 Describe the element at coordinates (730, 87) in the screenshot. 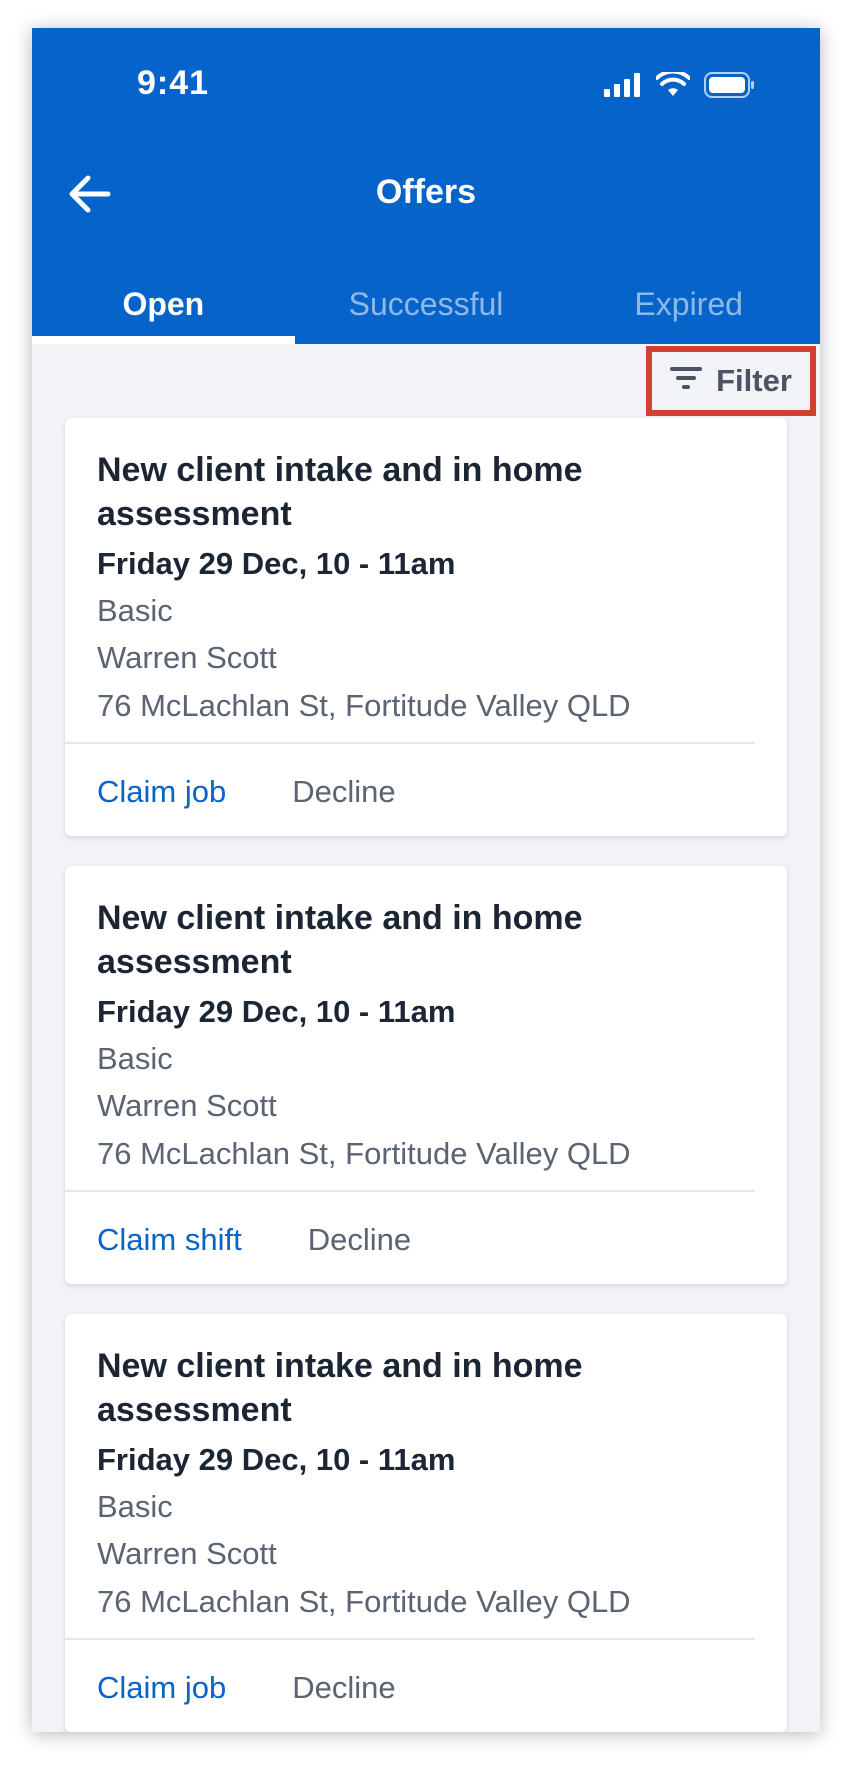

I see `battery-icon` at that location.